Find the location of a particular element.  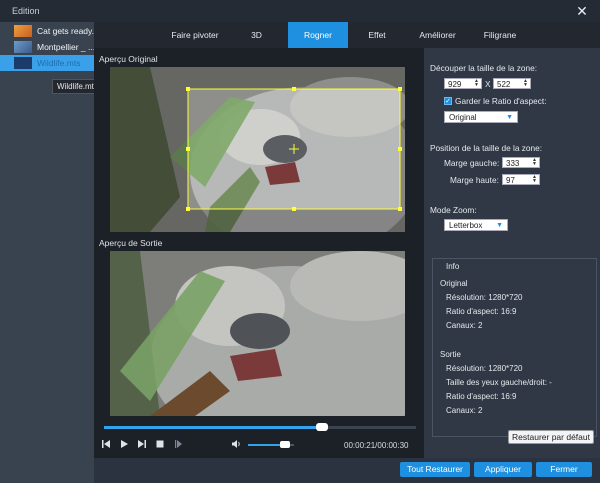

info-title: Info is located at coordinates (453, 266).